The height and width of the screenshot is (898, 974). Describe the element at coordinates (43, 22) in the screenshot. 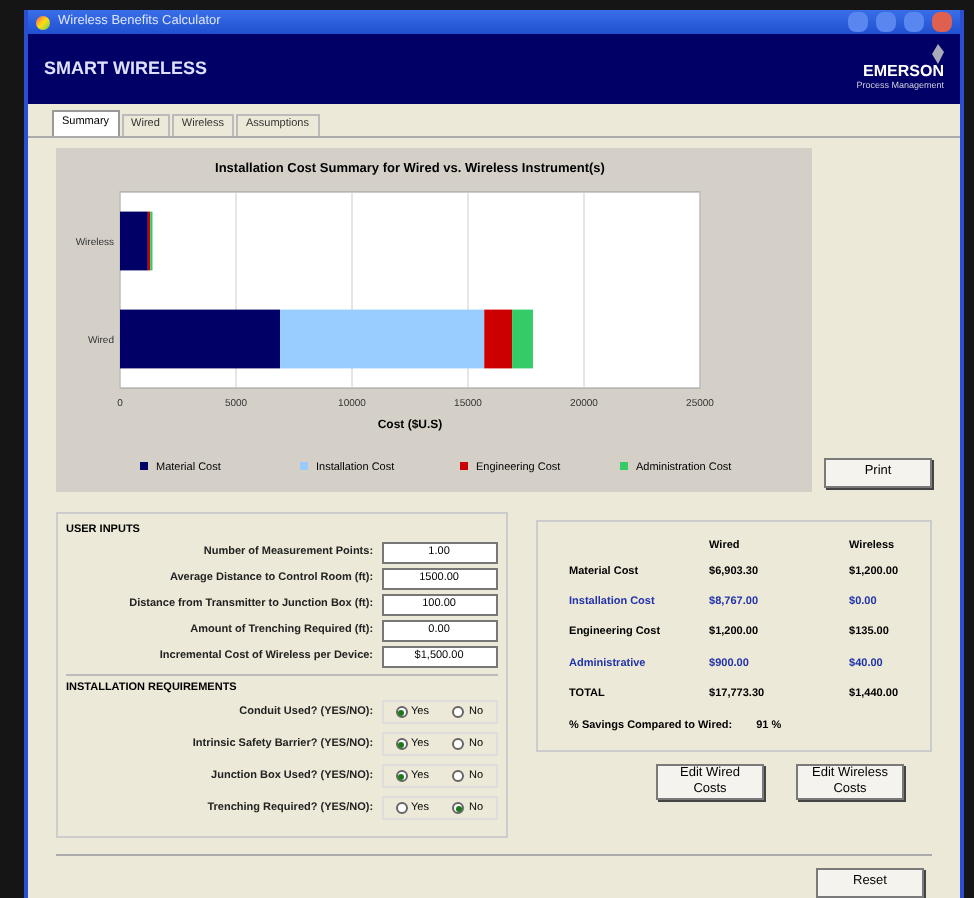

I see `app-icon` at that location.